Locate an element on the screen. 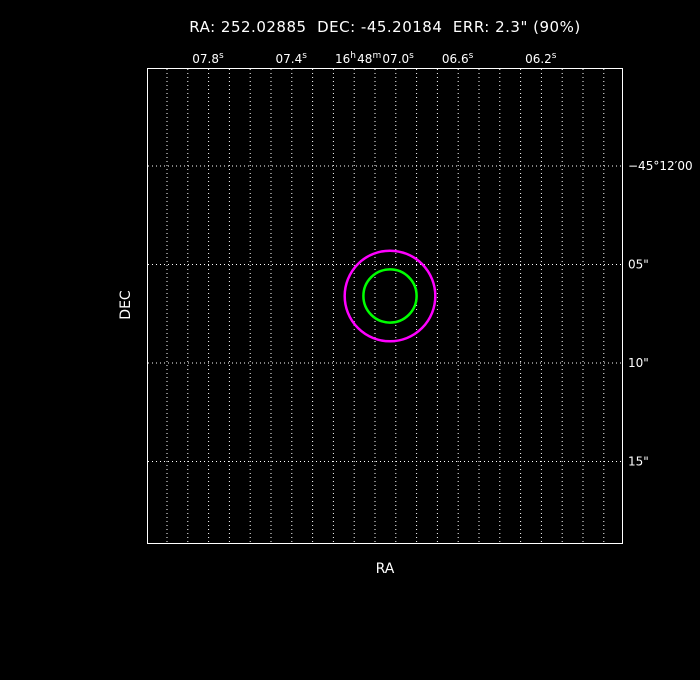  y-tick-label: 10" is located at coordinates (638, 363).